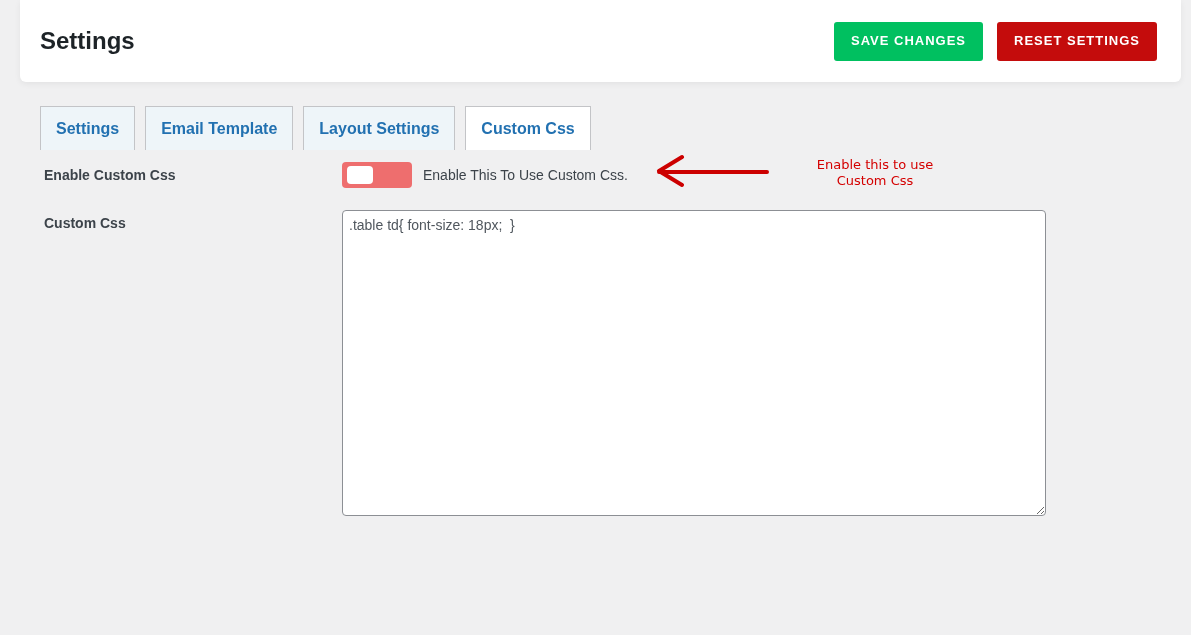 The height and width of the screenshot is (635, 1191). What do you see at coordinates (1077, 41) in the screenshot?
I see `reset-settings-button: RESET SETTINGS` at bounding box center [1077, 41].